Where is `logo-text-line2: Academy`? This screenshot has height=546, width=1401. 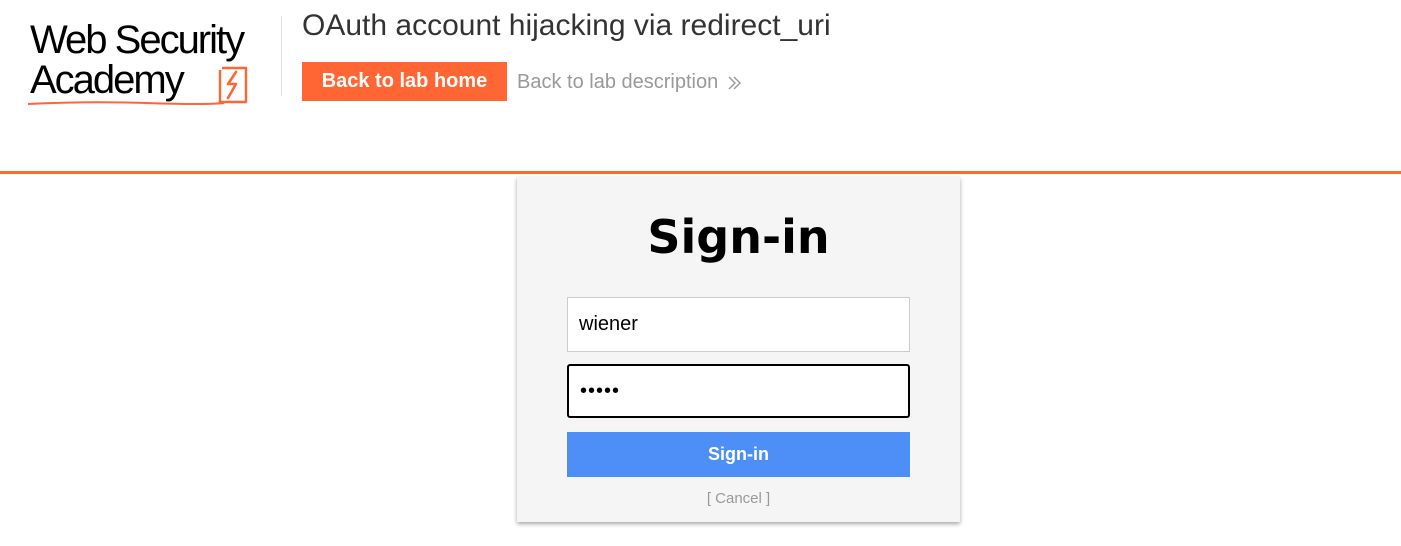 logo-text-line2: Academy is located at coordinates (107, 80).